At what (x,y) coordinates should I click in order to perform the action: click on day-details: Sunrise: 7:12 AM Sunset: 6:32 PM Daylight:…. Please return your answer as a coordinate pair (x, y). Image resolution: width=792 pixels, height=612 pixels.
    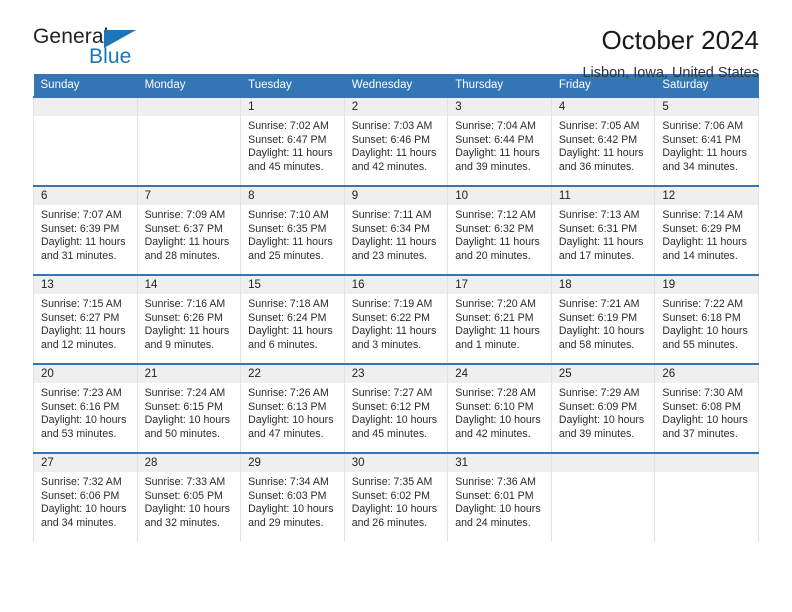
    Looking at the image, I should click on (499, 234).